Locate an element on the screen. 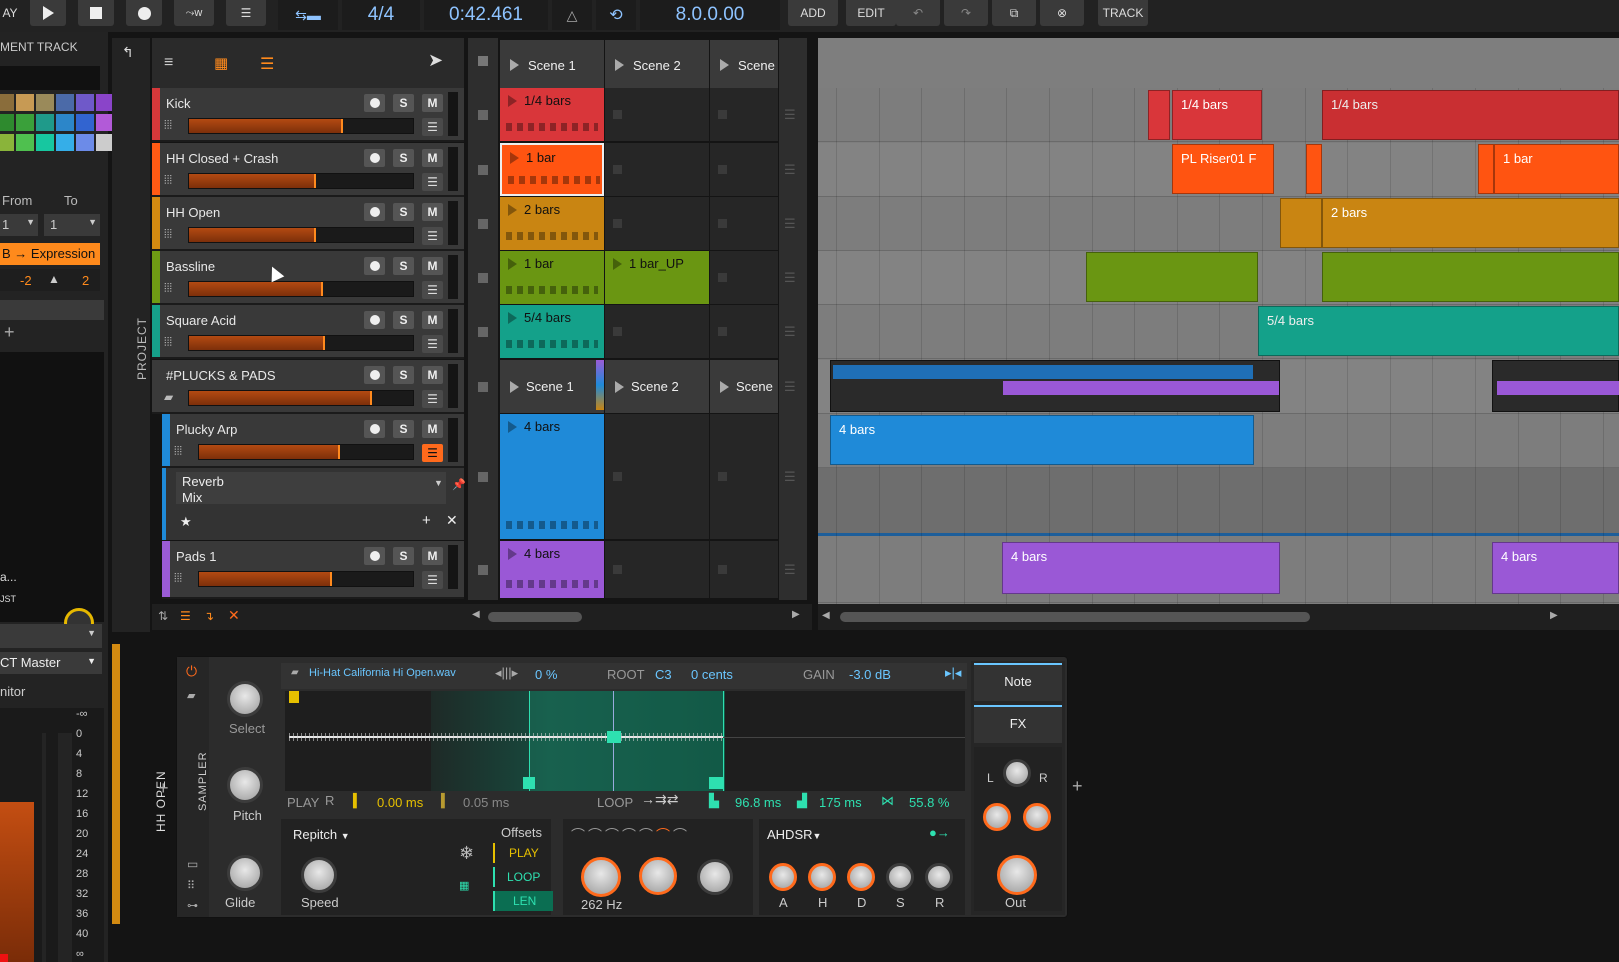 This screenshot has height=962, width=1619. chevron-down-icon: ▼ is located at coordinates (438, 483).